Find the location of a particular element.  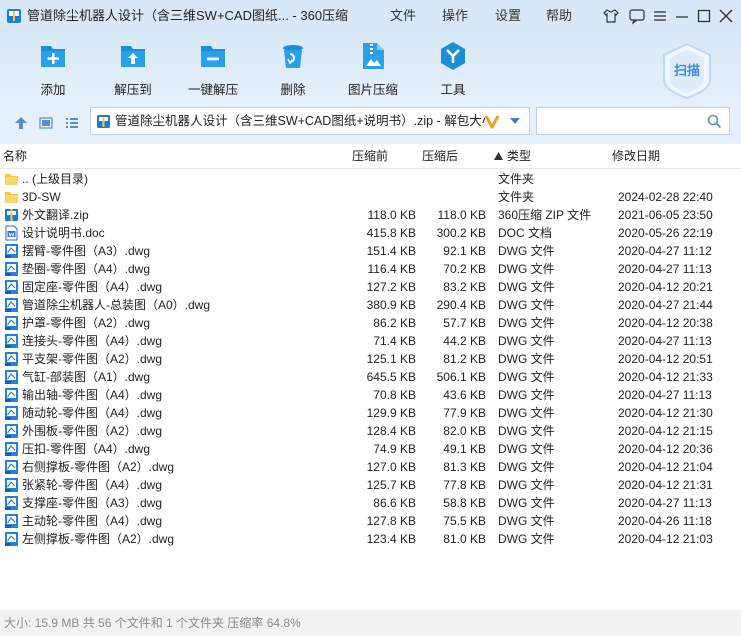

file-row: .. (上级目录) 文件夹 is located at coordinates (370, 179).